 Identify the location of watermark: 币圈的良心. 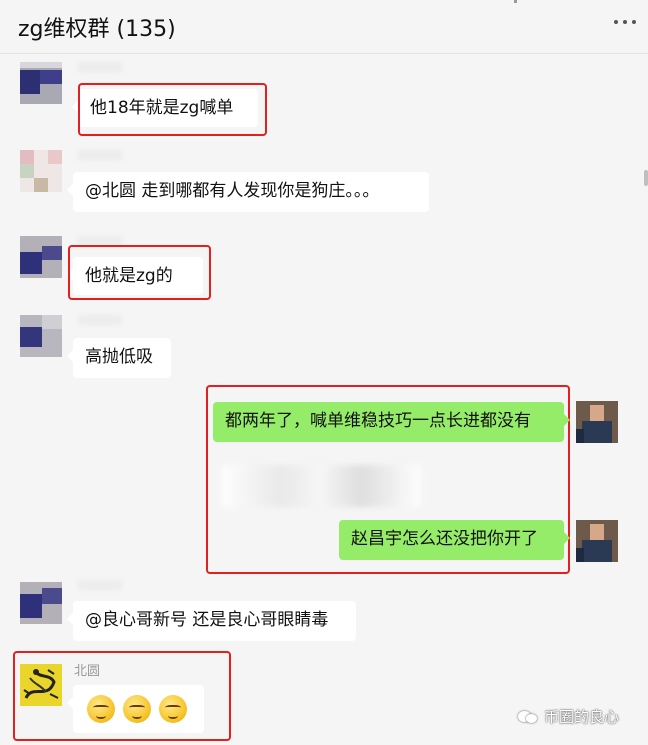
(568, 716).